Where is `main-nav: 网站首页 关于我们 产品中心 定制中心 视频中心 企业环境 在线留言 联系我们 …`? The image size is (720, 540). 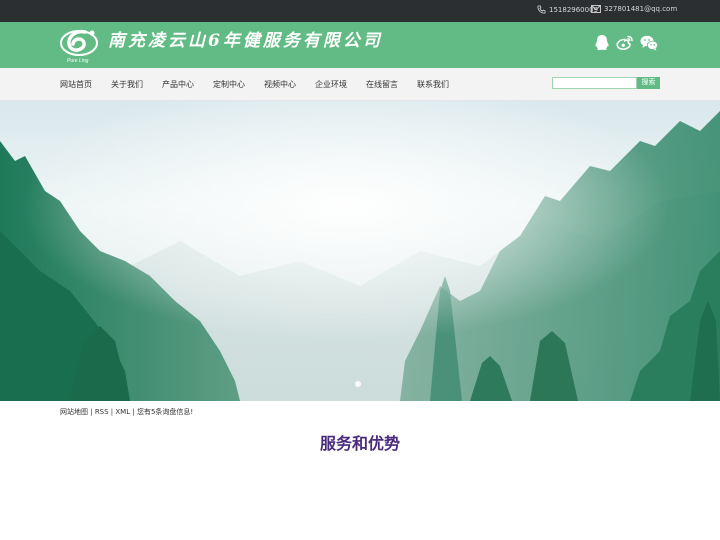 main-nav: 网站首页 关于我们 产品中心 定制中心 视频中心 企业环境 在线留言 联系我们 … is located at coordinates (360, 84).